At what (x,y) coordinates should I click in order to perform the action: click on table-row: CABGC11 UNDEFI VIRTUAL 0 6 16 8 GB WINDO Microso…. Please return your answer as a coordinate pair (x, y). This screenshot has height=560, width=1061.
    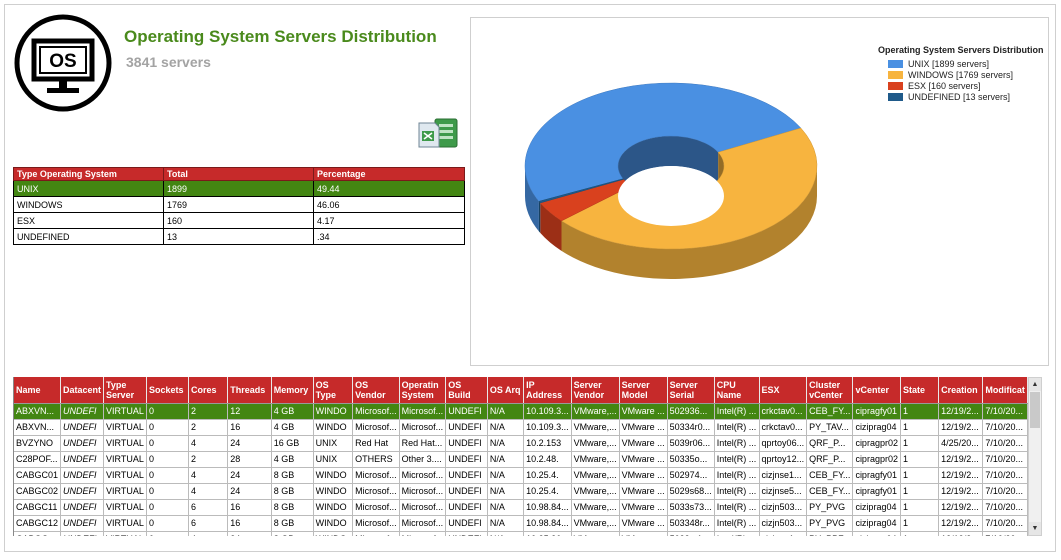
    Looking at the image, I should click on (521, 507).